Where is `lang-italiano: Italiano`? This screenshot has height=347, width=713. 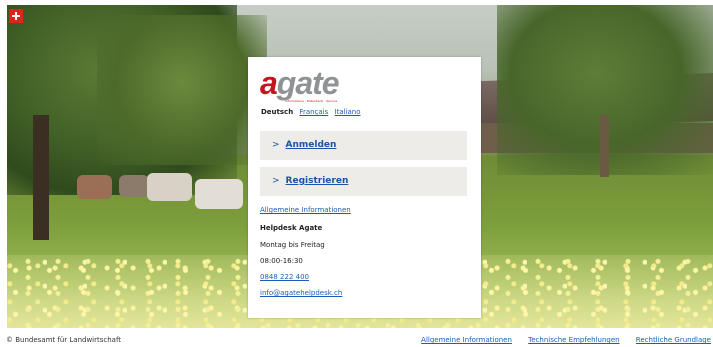
lang-italiano: Italiano is located at coordinates (348, 112).